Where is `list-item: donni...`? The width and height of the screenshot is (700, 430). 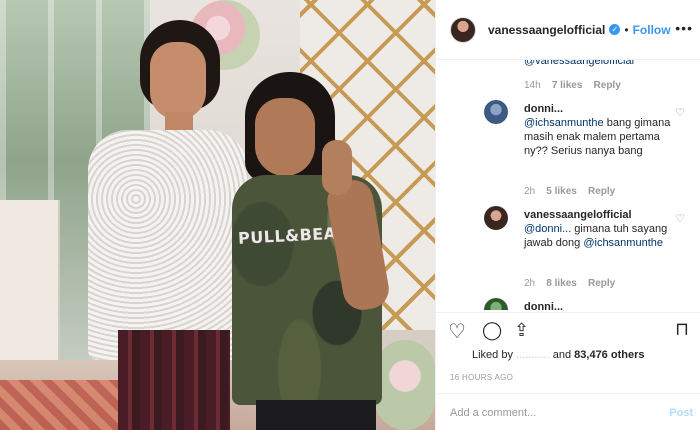
list-item: donni... is located at coordinates (543, 305).